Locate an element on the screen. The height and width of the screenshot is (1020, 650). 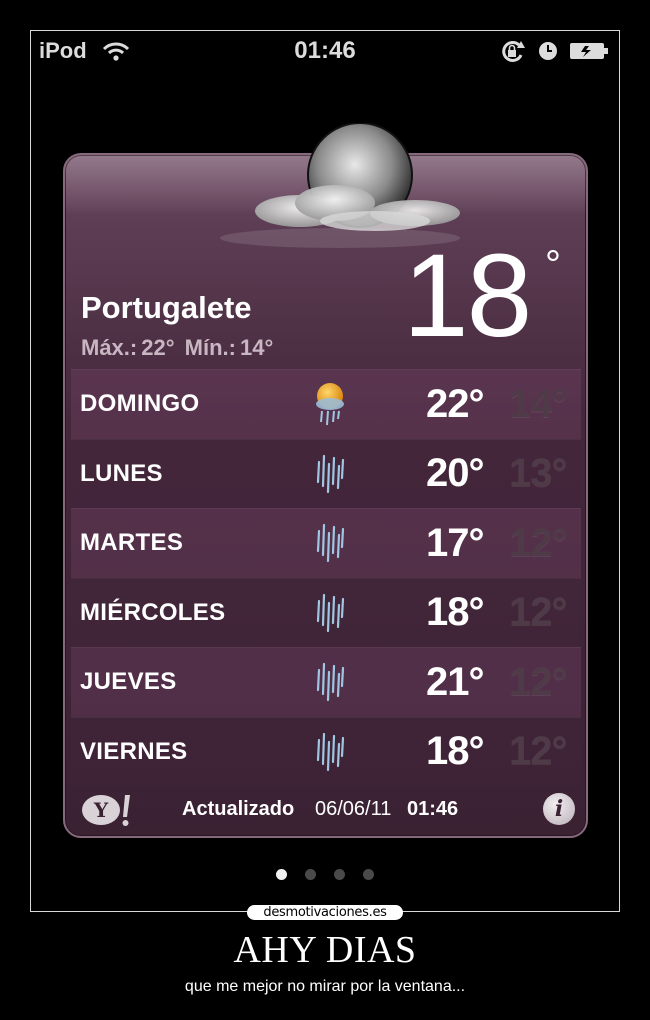
forecast-row: VIERNES 18° 12° is located at coordinates (326, 751).